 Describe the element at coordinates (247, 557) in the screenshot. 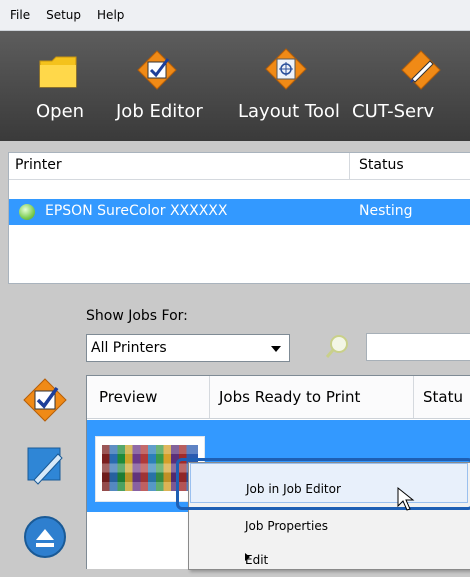

I see `submenu-arrow-icon` at that location.